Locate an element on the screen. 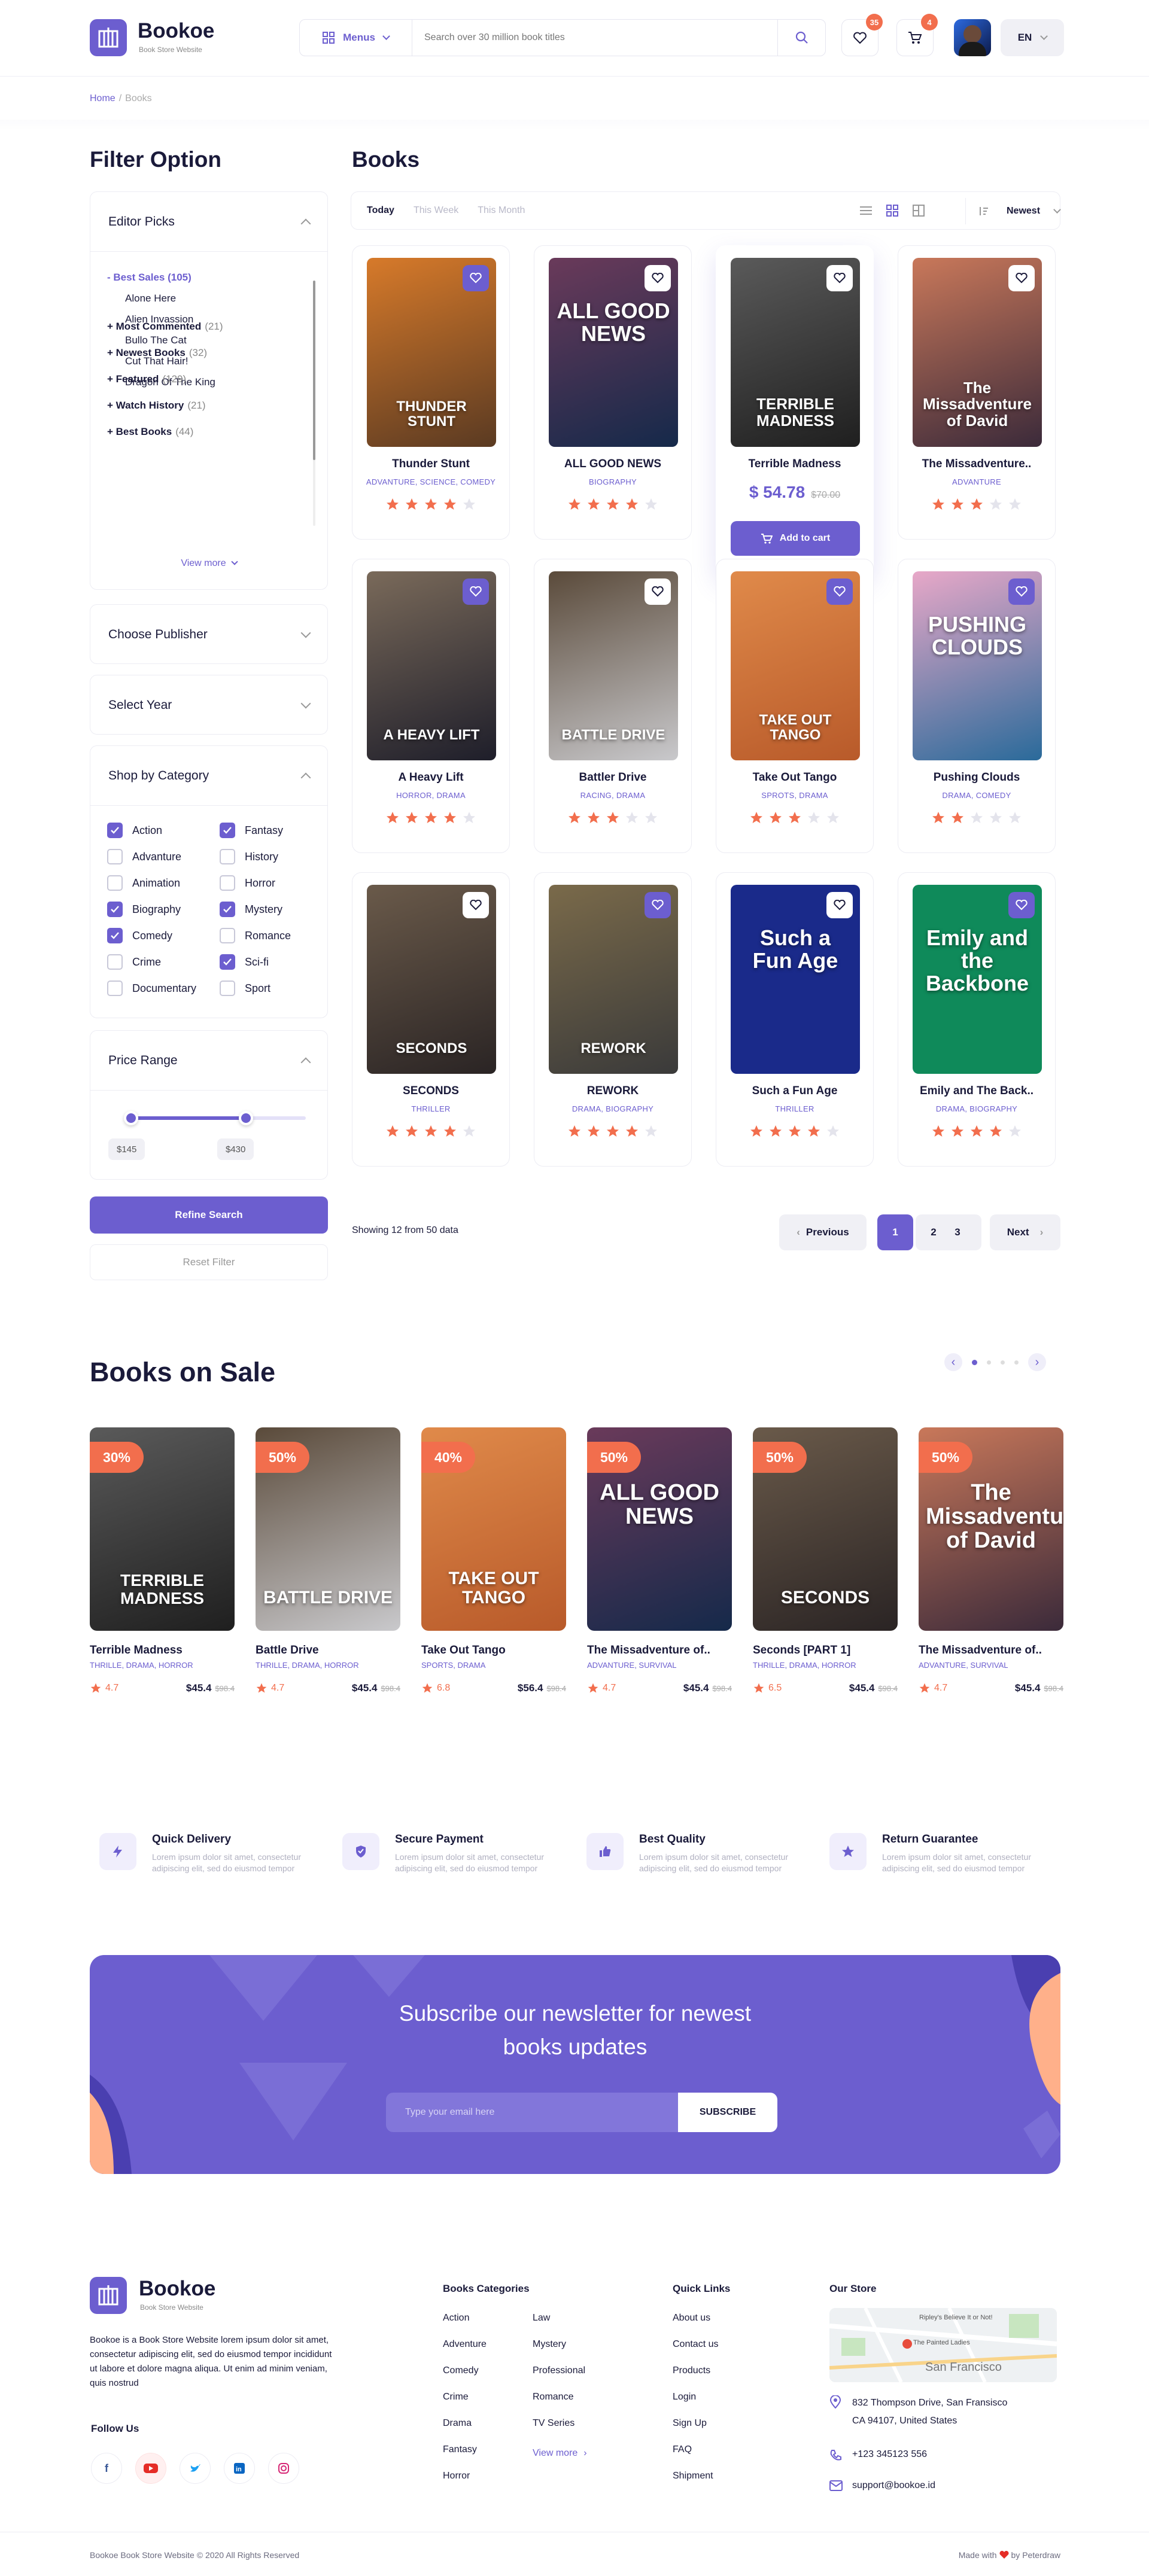  category-checkbox-advanture: Advanture is located at coordinates (144, 857).